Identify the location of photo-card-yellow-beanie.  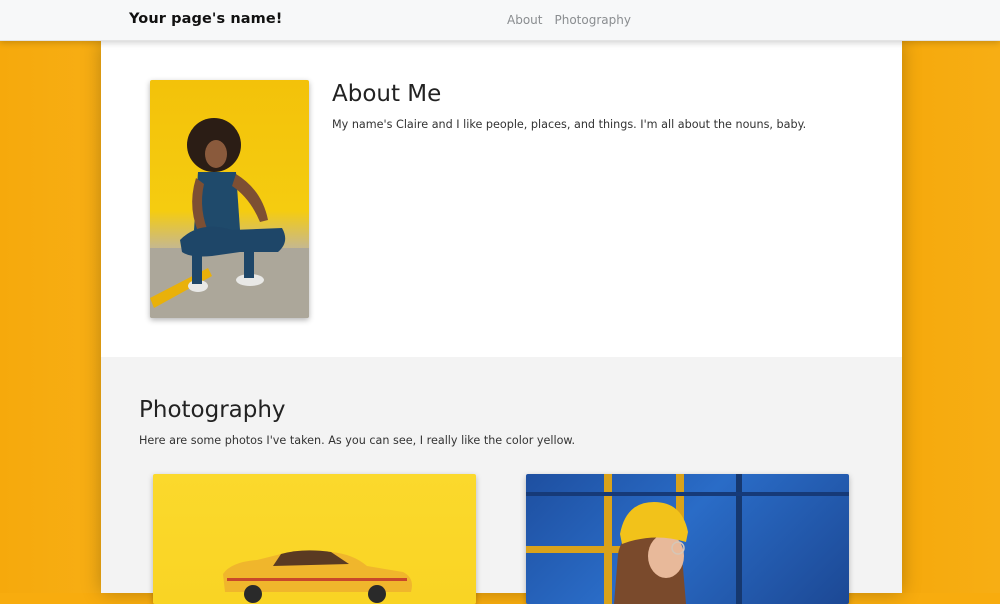
(687, 539).